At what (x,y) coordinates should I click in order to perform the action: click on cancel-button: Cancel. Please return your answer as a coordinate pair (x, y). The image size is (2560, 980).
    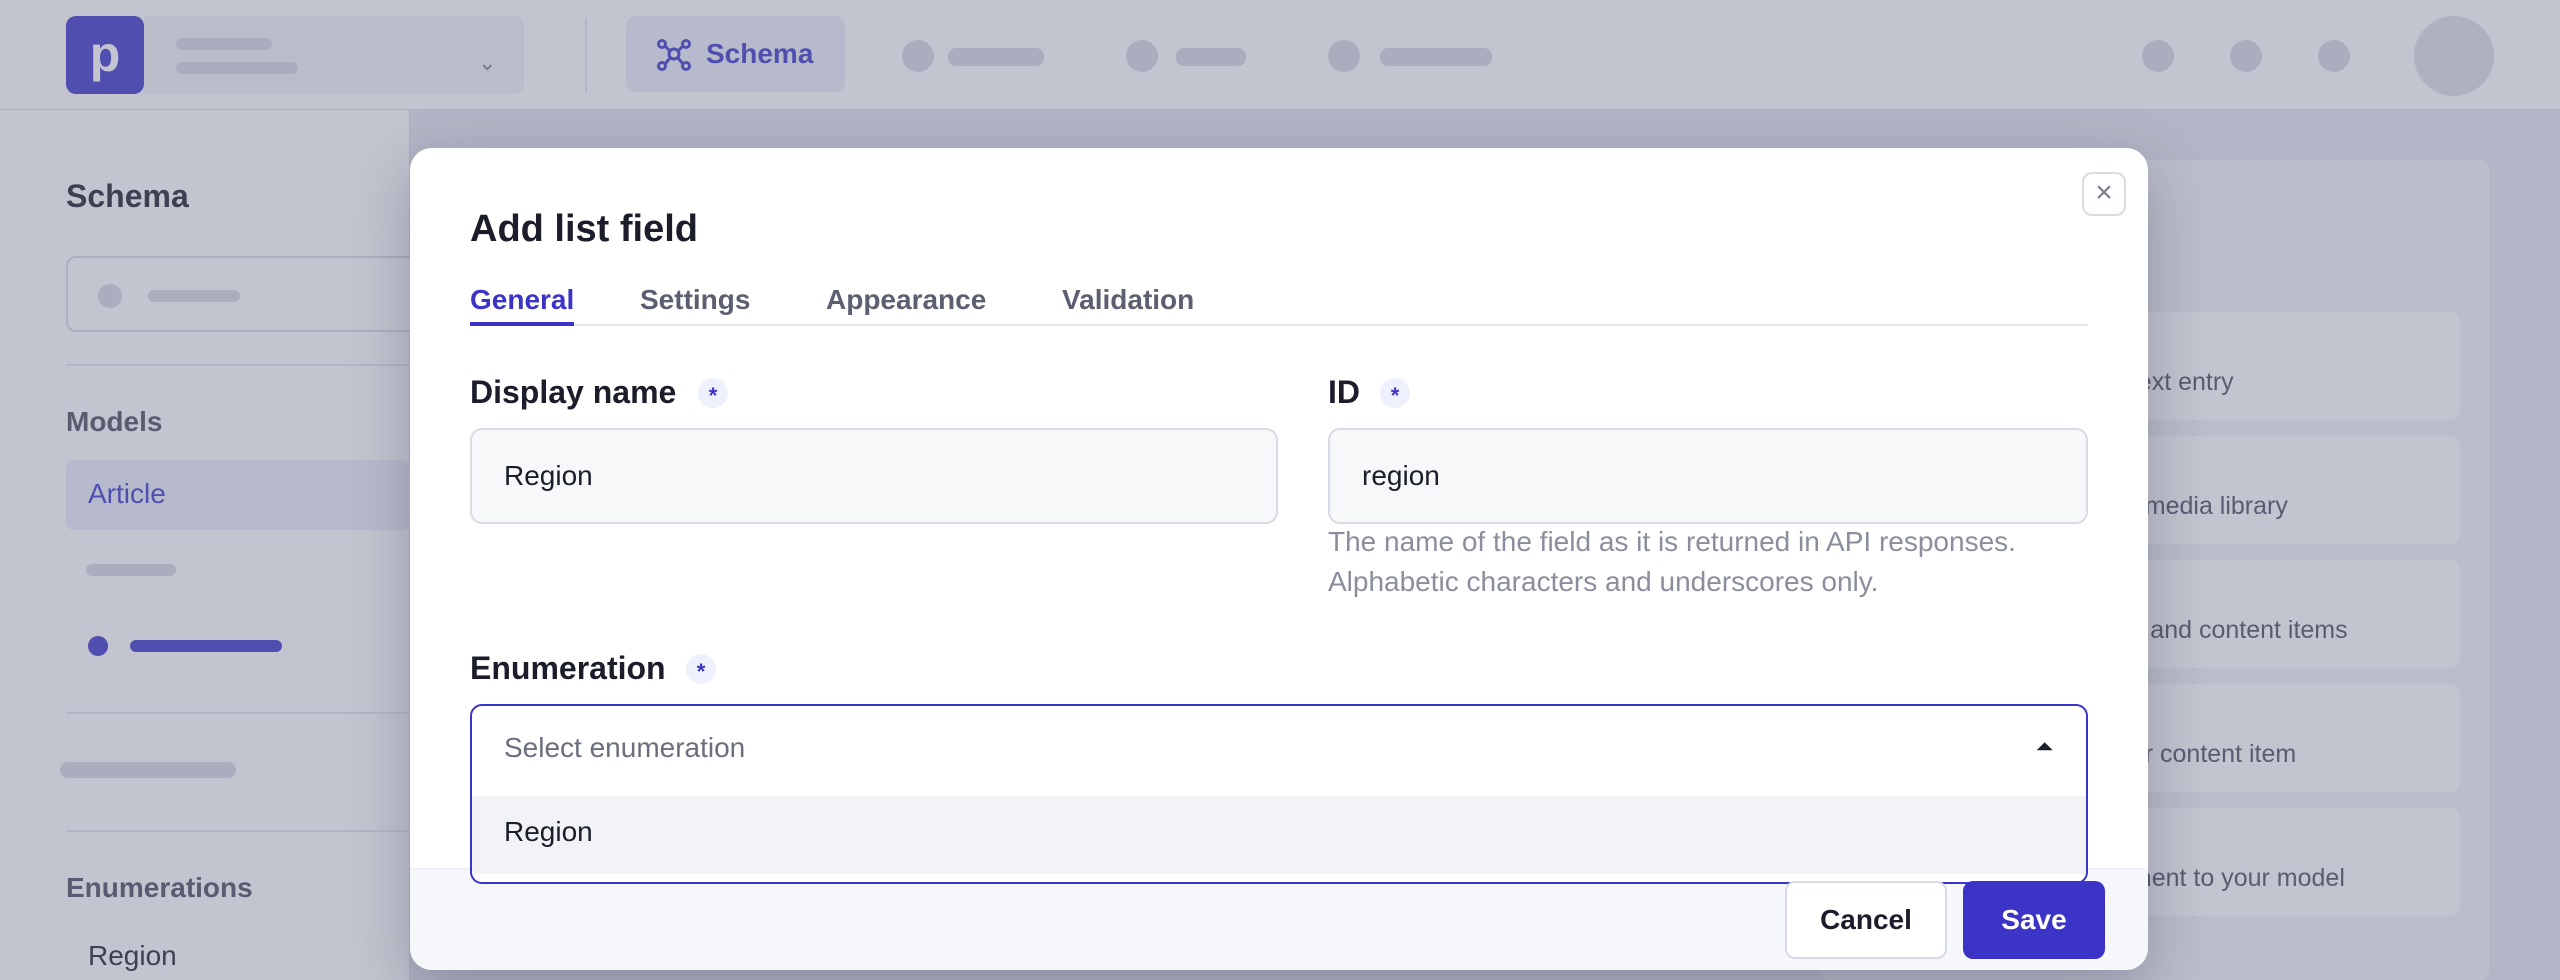
    Looking at the image, I should click on (1866, 920).